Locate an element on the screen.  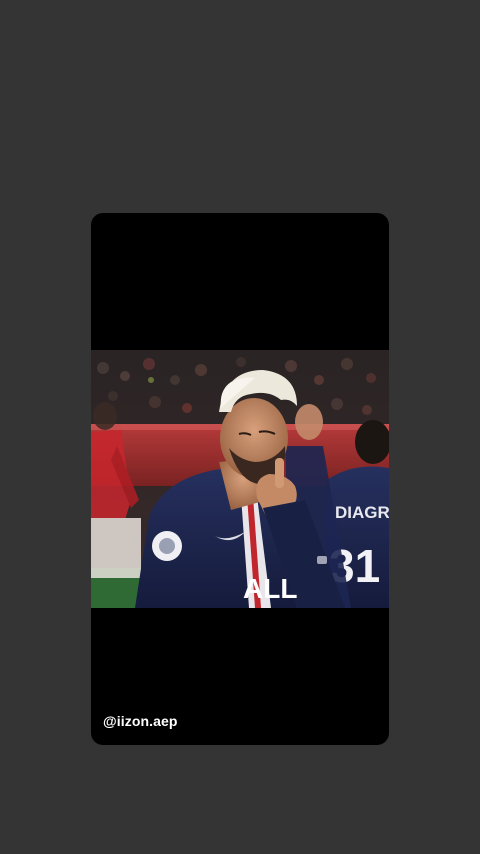
username-label: @iizon.aep is located at coordinates (140, 721).